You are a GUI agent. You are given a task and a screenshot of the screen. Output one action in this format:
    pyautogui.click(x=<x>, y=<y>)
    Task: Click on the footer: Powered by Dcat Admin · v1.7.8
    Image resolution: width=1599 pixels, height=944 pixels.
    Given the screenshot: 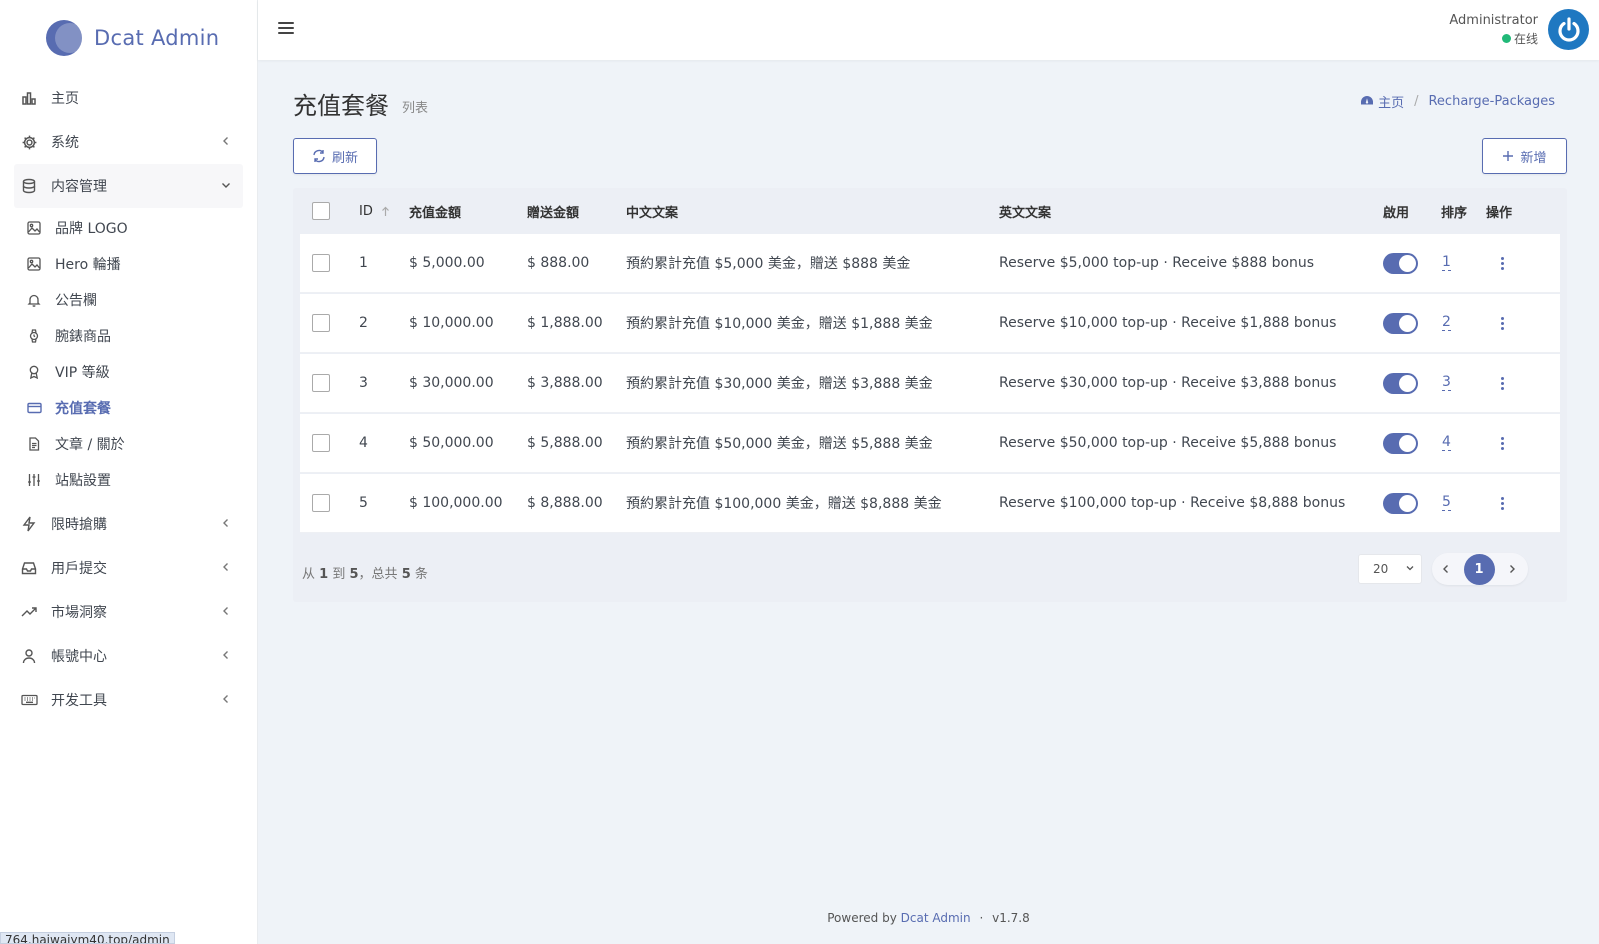 What is the action you would take?
    pyautogui.click(x=928, y=918)
    